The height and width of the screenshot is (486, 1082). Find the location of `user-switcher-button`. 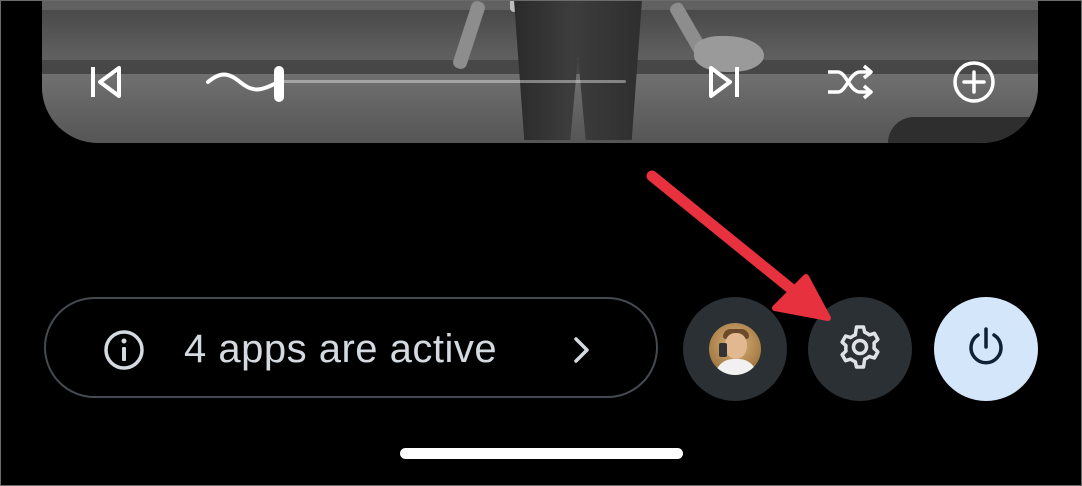

user-switcher-button is located at coordinates (735, 349).